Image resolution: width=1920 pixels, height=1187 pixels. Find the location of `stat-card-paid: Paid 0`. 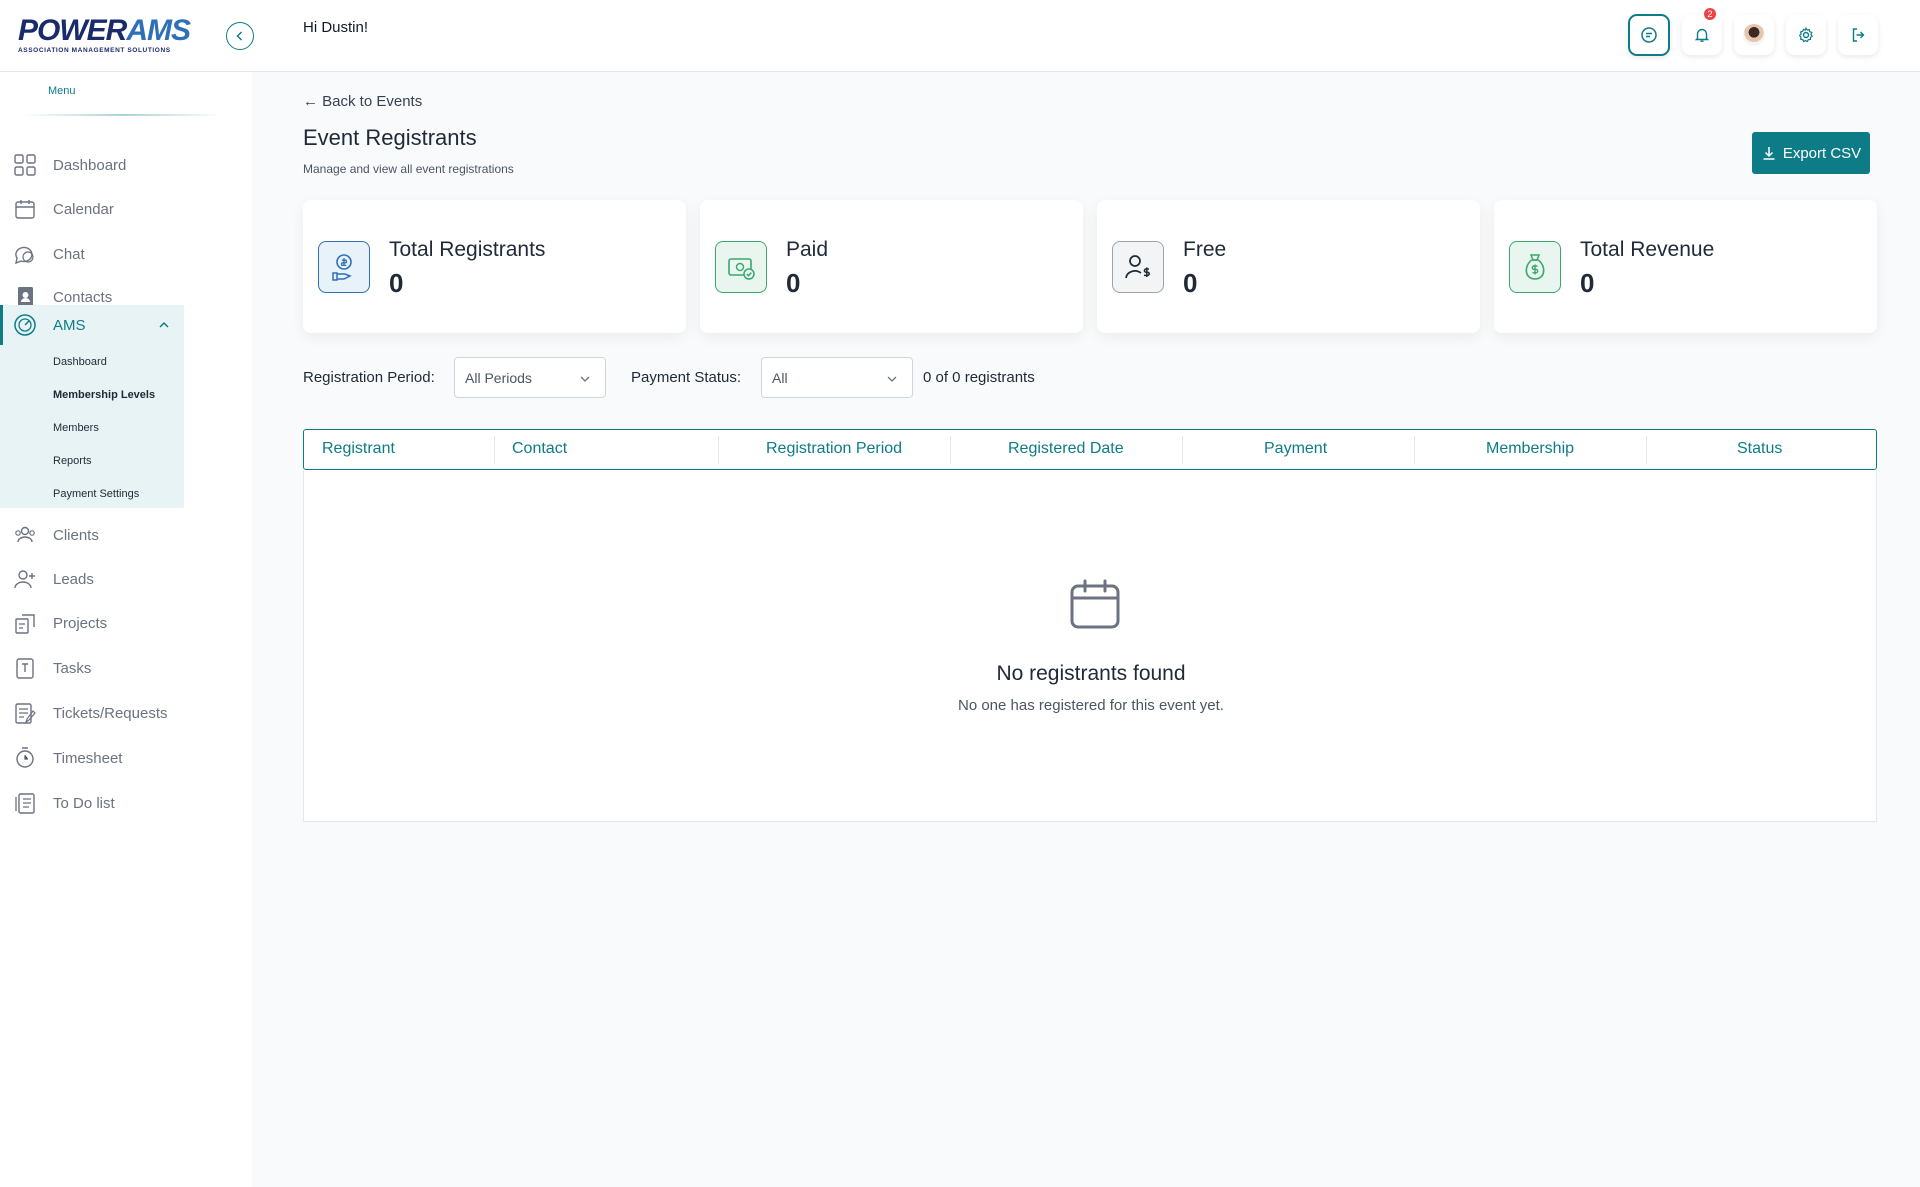

stat-card-paid: Paid 0 is located at coordinates (891, 266).